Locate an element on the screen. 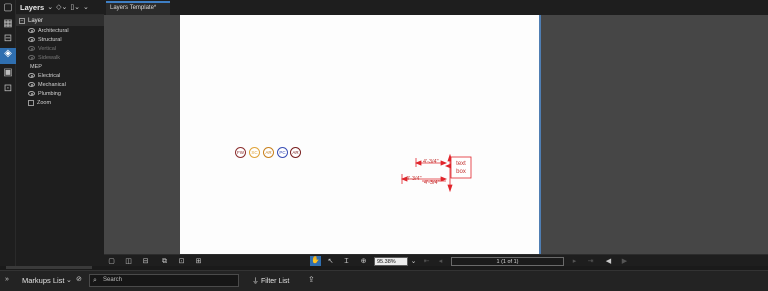 Image resolution: width=768 pixels, height=291 pixels. collapse-icon: − is located at coordinates (22, 20).